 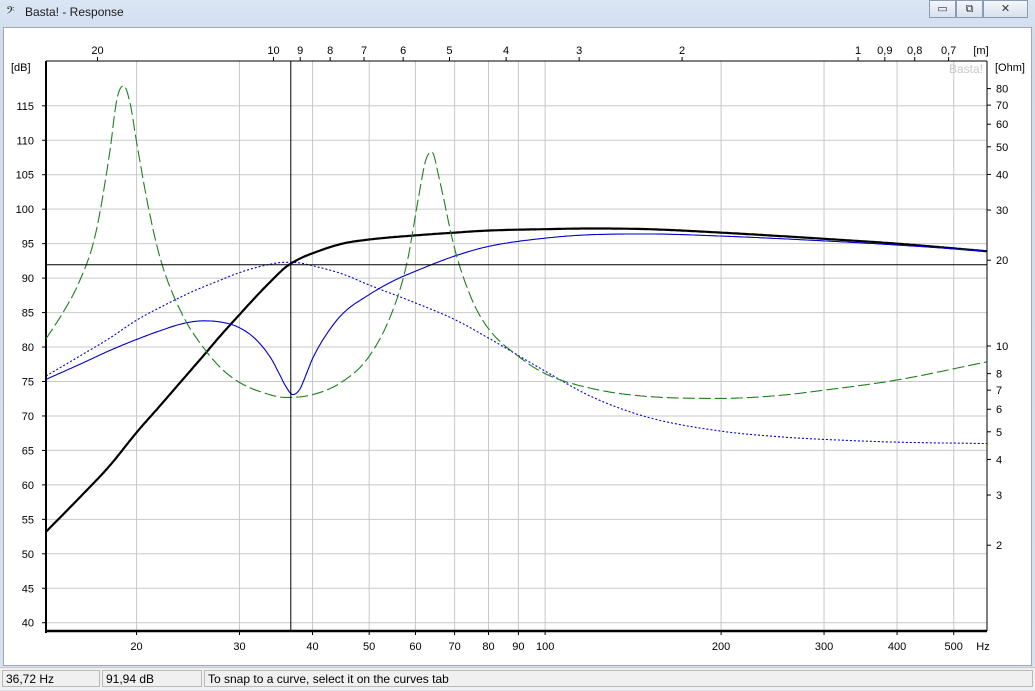 What do you see at coordinates (1002, 90) in the screenshot?
I see `y2-tick-label: 80` at bounding box center [1002, 90].